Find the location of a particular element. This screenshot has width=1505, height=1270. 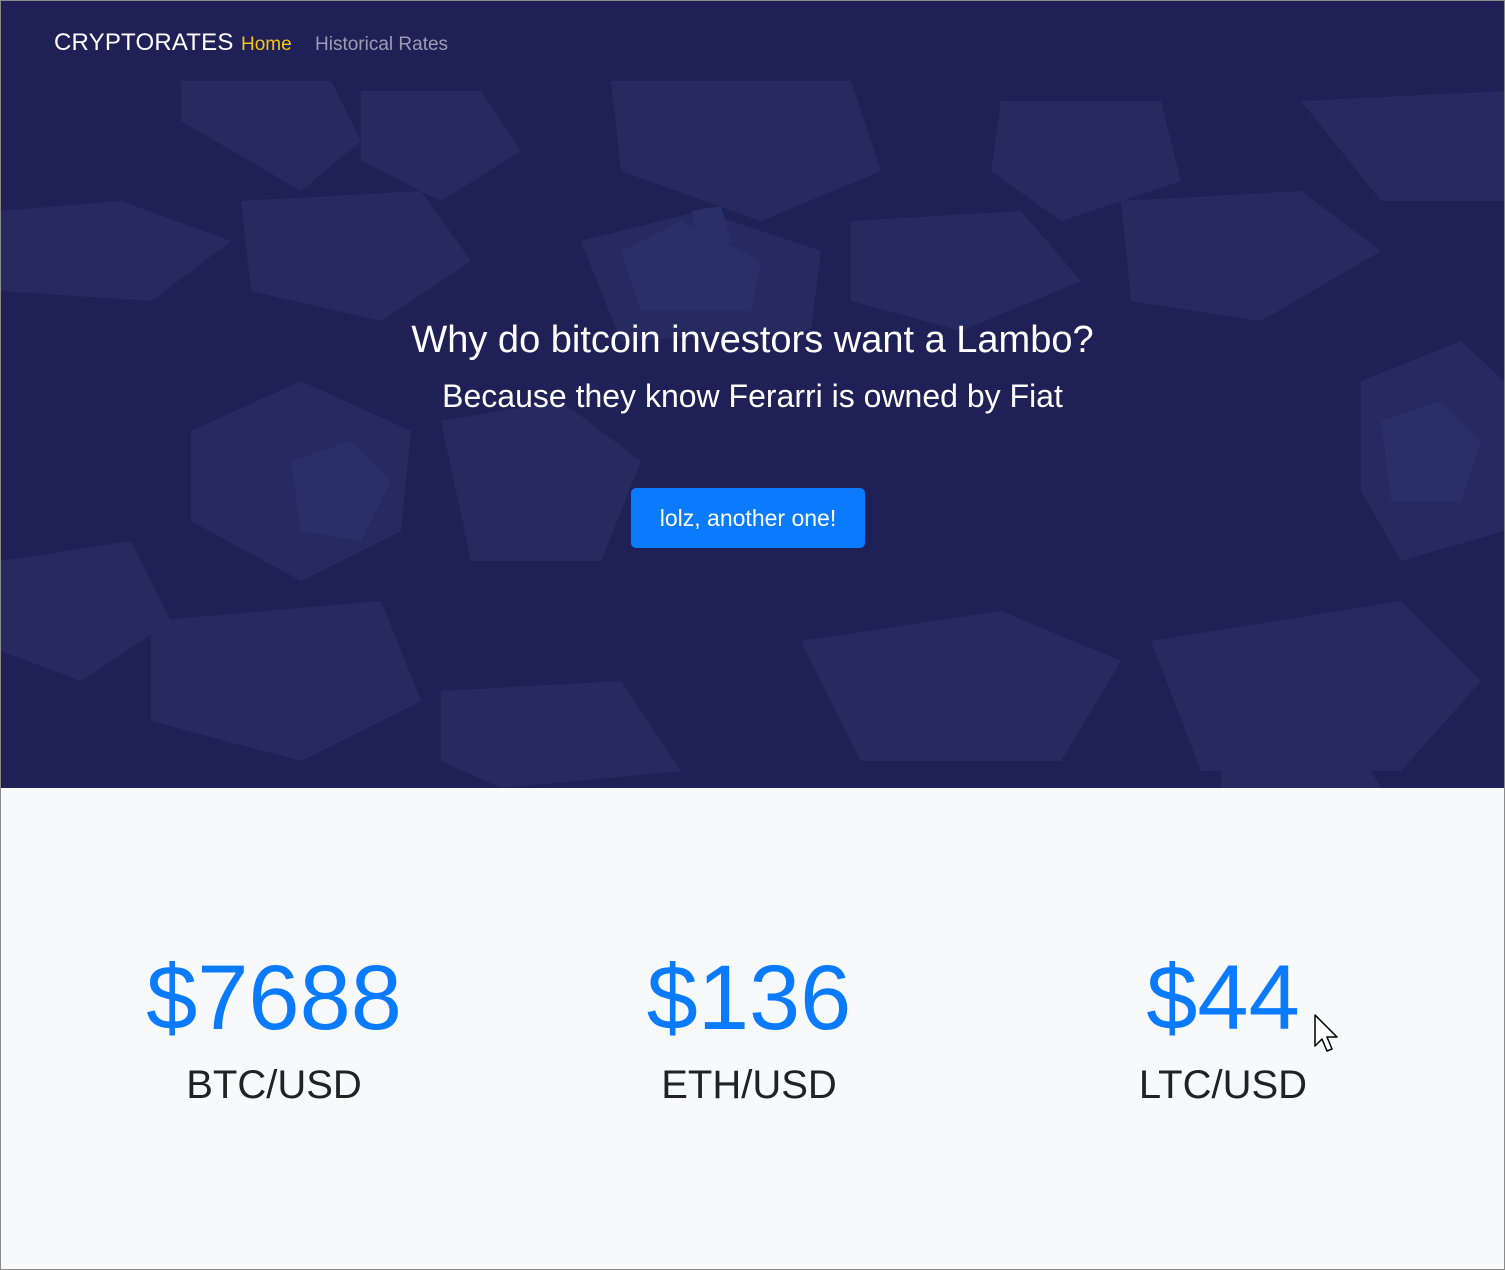

brand-logo-link: CRYPTORATES is located at coordinates (144, 43).